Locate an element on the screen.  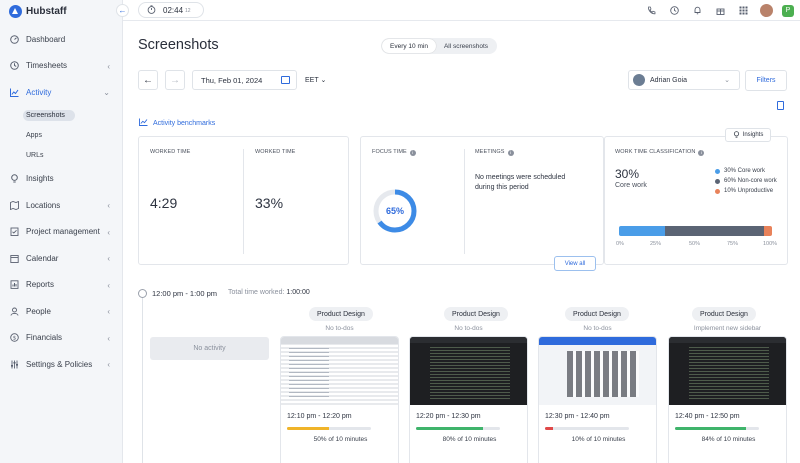
clipboard-icon is located at coordinates (14, 232).